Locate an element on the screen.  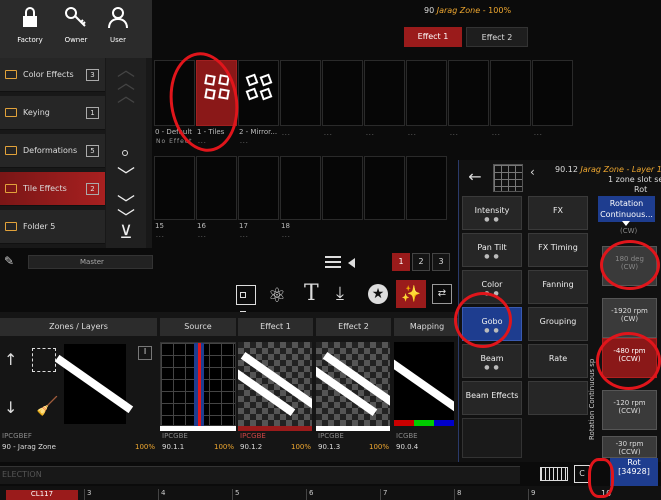
back-arrow-button: ← is located at coordinates (475, 179).